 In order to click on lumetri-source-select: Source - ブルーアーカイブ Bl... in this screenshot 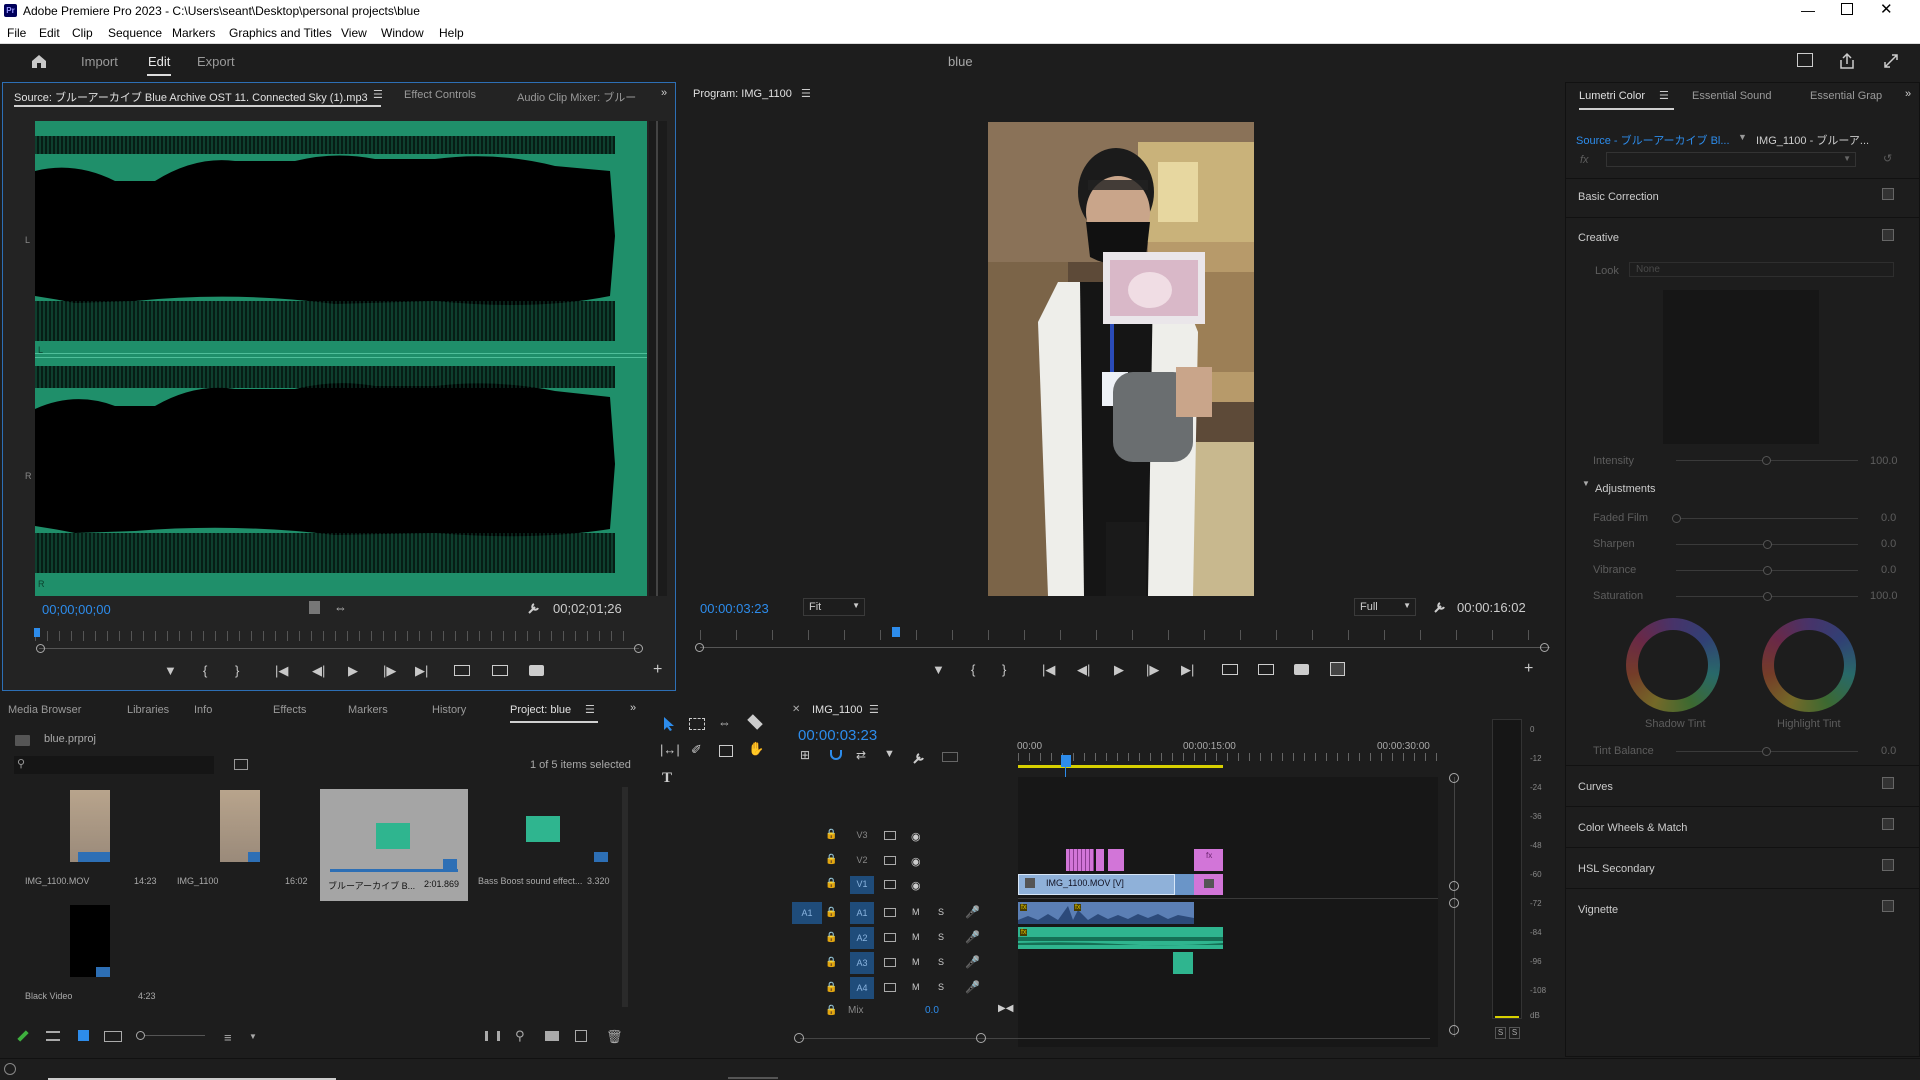, I will do `click(1653, 140)`.